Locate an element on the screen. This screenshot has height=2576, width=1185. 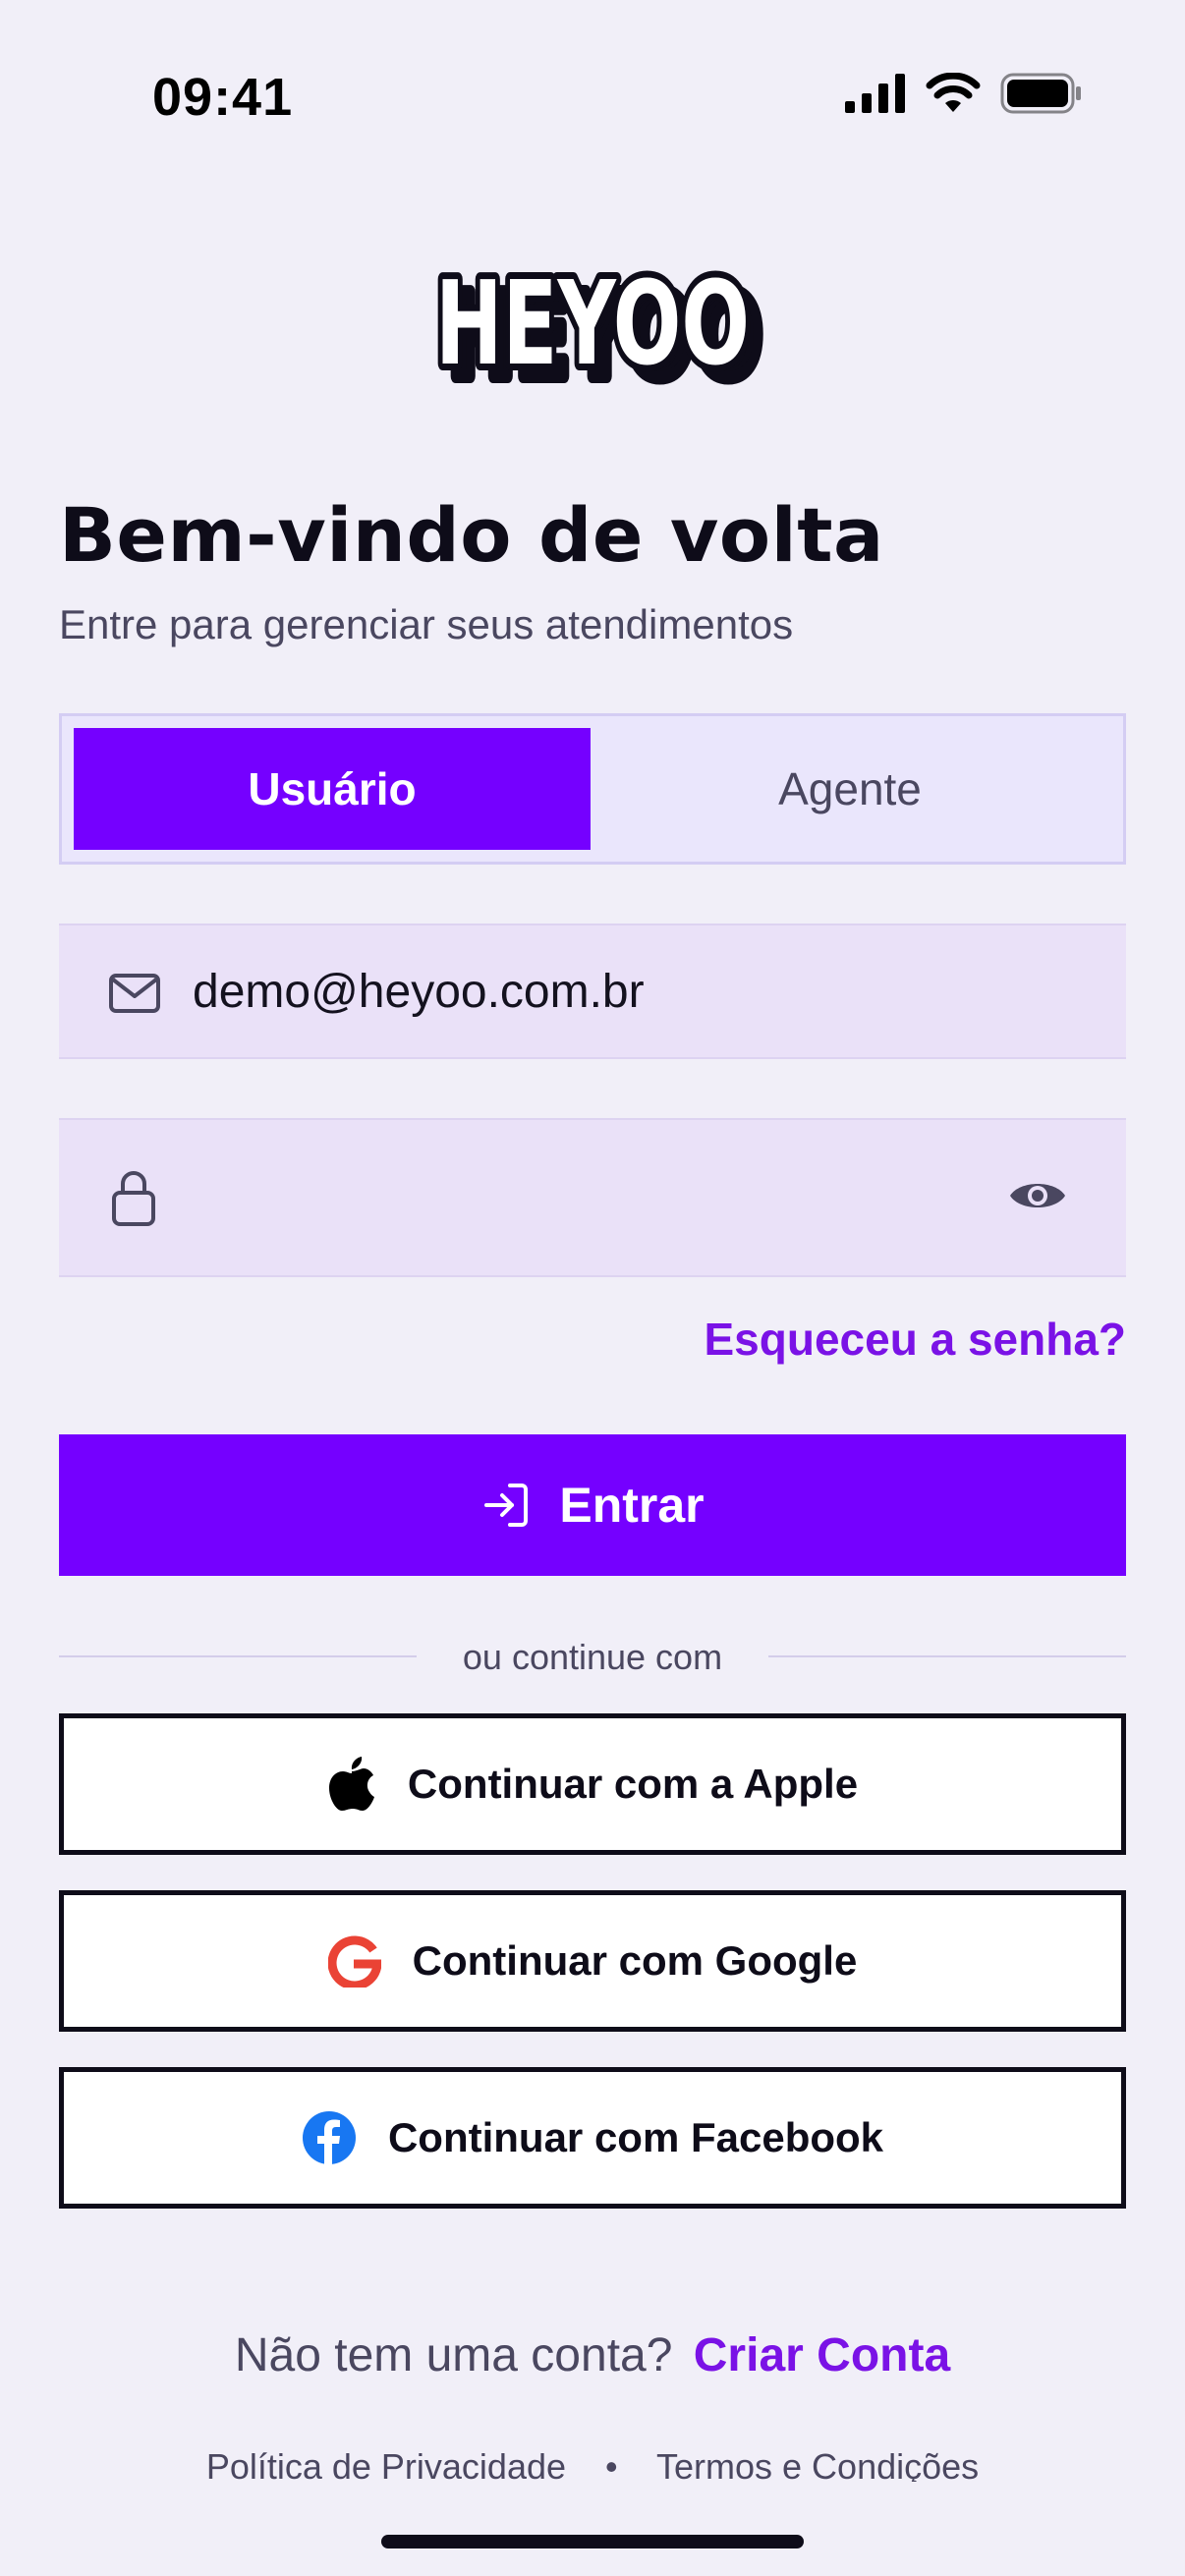
divider-label: ou continue com is located at coordinates (592, 1657).